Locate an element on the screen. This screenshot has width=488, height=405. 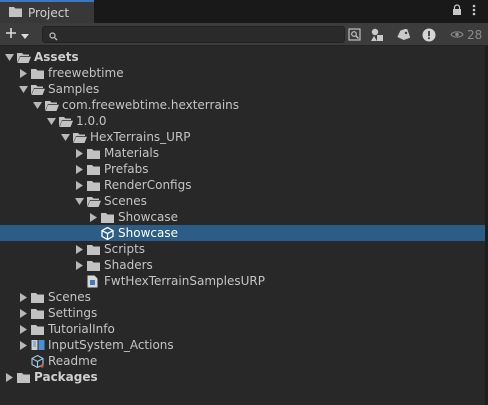
tree-row: Prefabs is located at coordinates (242, 169).